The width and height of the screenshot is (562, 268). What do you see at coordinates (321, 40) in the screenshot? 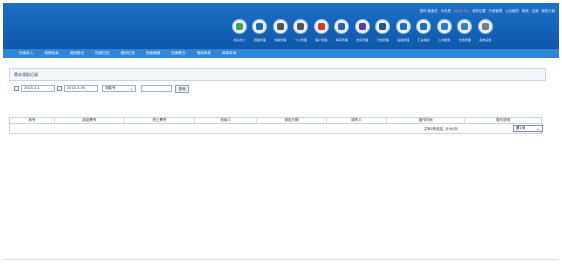
I see `module-label: 客户管理` at bounding box center [321, 40].